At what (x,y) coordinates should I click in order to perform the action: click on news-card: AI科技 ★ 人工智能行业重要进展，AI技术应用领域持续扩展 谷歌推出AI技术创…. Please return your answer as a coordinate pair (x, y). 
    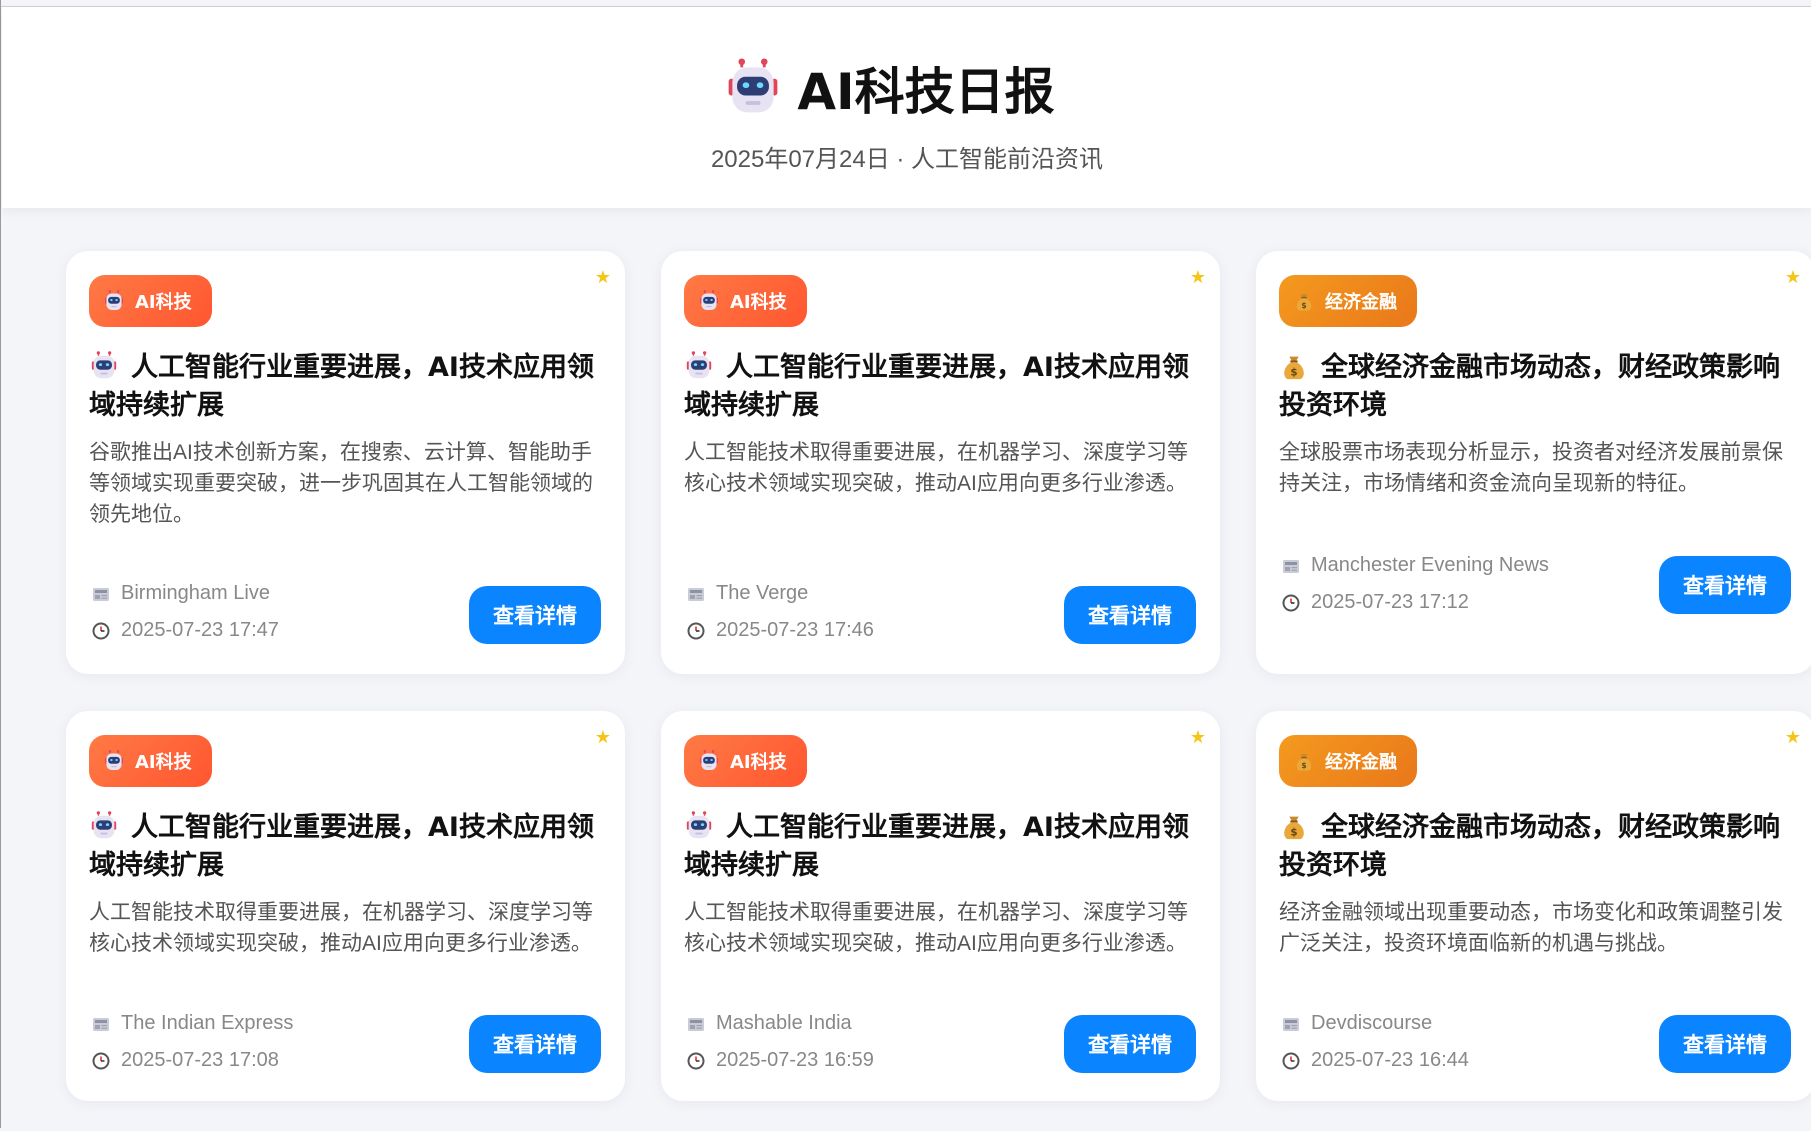
    Looking at the image, I should click on (345, 462).